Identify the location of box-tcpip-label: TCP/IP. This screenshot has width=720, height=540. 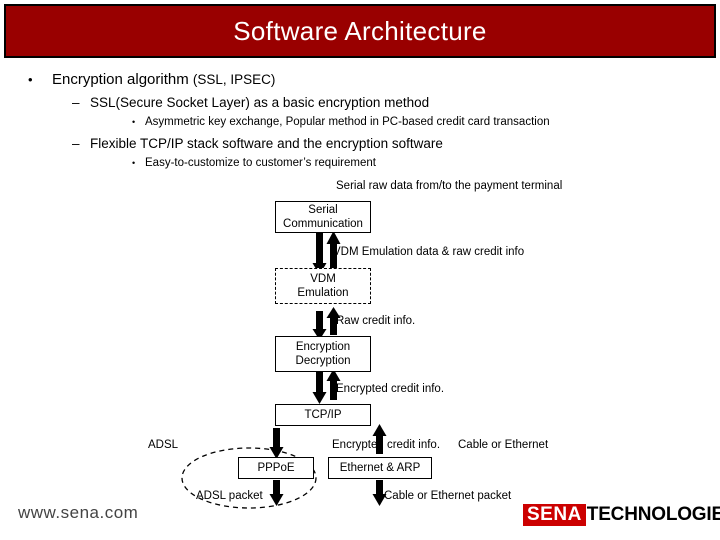
(323, 415).